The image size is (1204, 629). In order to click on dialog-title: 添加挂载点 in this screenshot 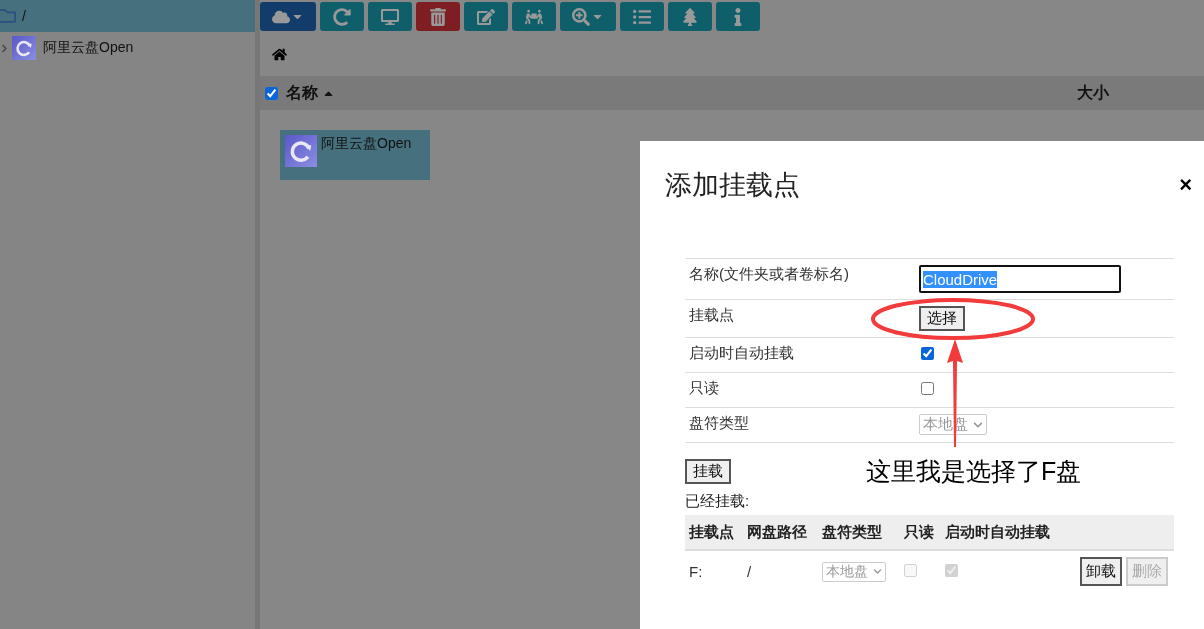, I will do `click(732, 185)`.